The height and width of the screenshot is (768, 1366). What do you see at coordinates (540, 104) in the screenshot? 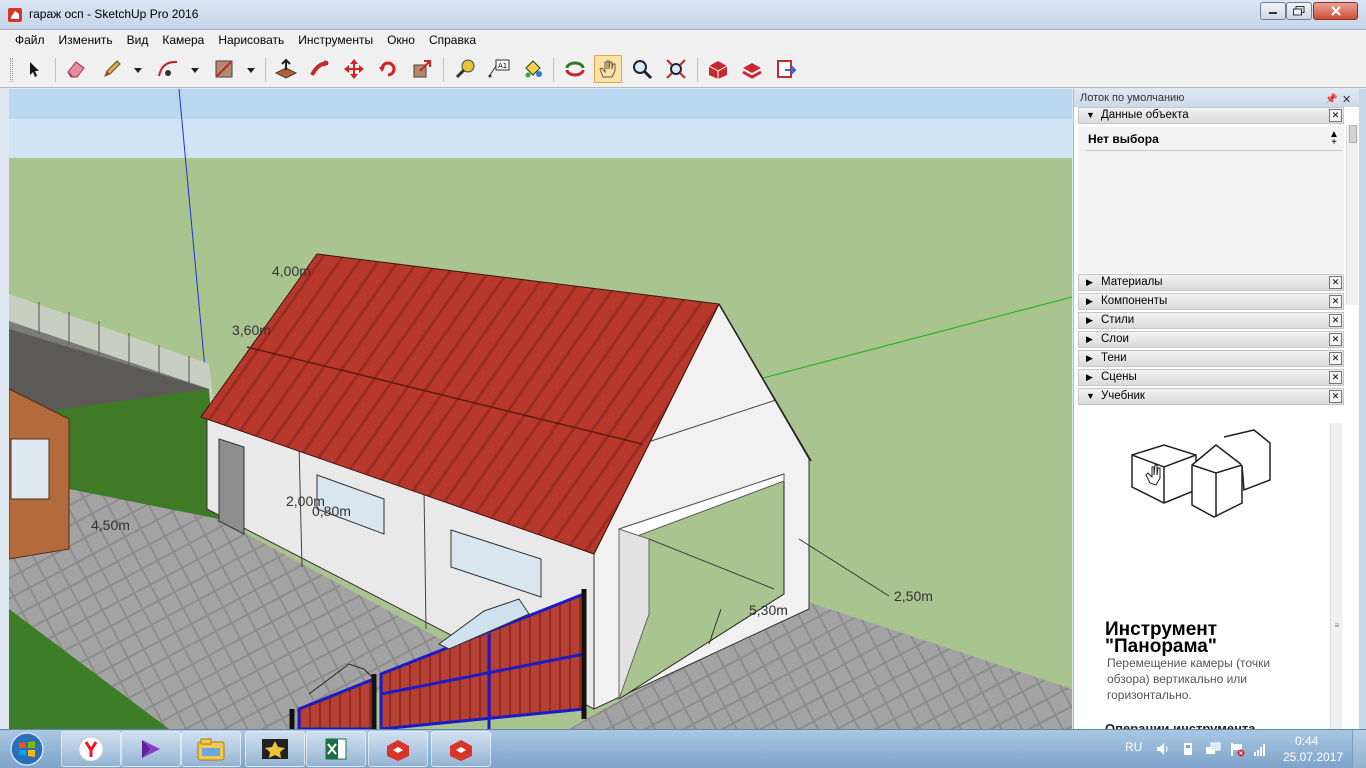
I see `sky-upper` at bounding box center [540, 104].